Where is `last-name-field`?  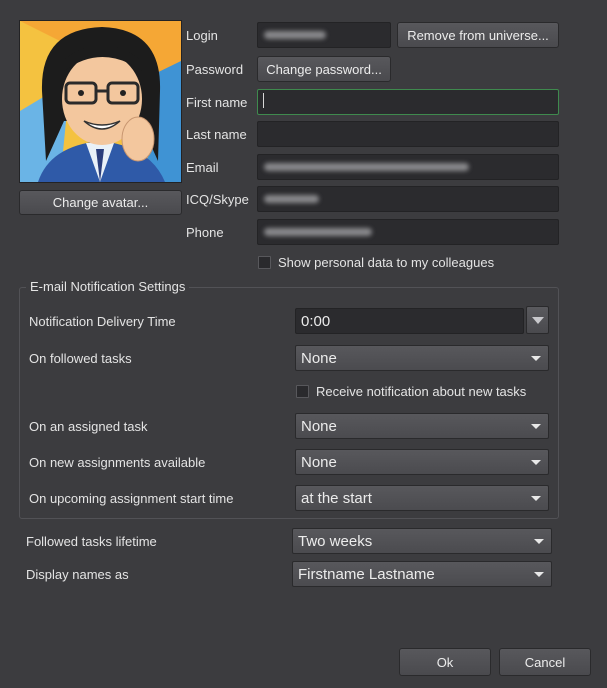 last-name-field is located at coordinates (408, 134).